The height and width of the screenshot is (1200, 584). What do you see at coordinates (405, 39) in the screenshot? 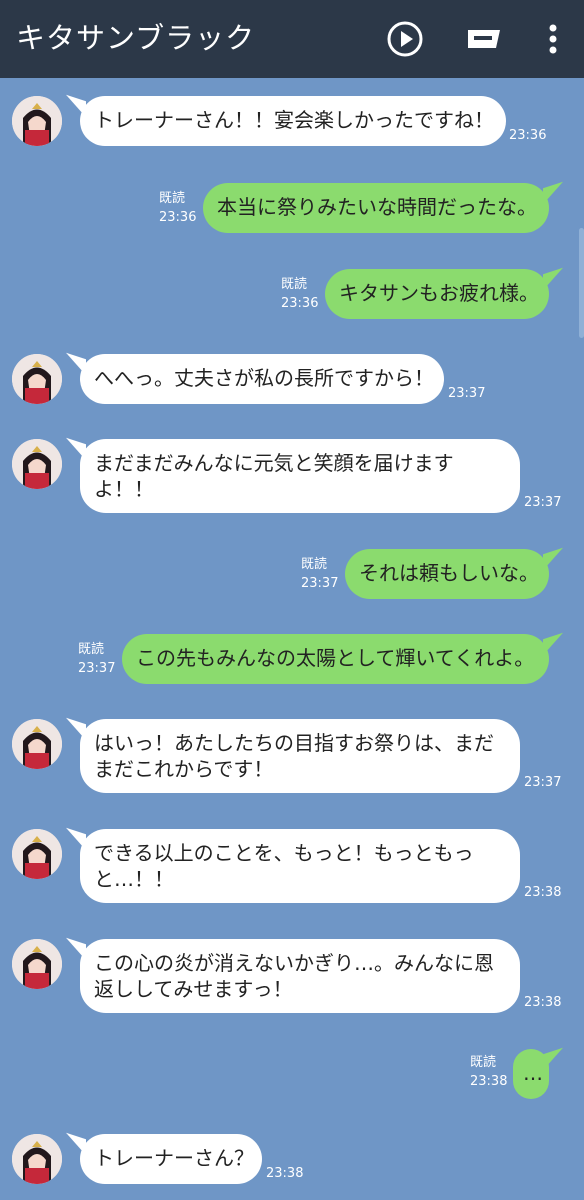
I see `play-icon` at bounding box center [405, 39].